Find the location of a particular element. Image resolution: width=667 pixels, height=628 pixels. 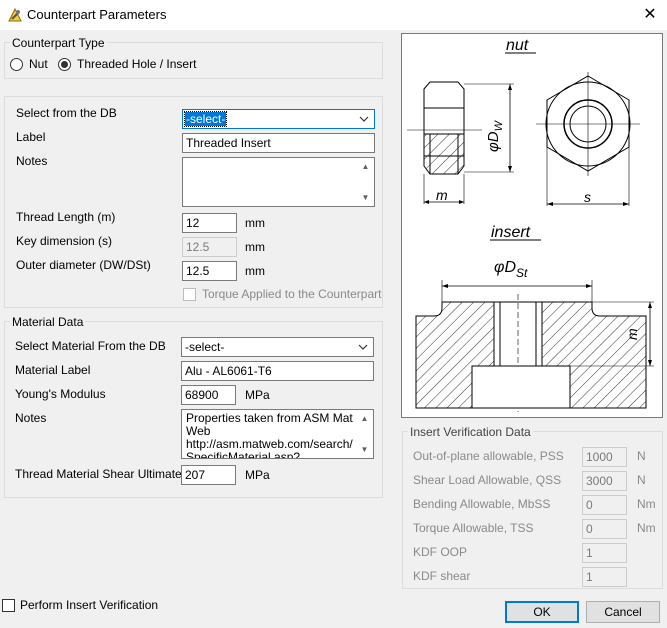

pss-unit: N is located at coordinates (641, 456).